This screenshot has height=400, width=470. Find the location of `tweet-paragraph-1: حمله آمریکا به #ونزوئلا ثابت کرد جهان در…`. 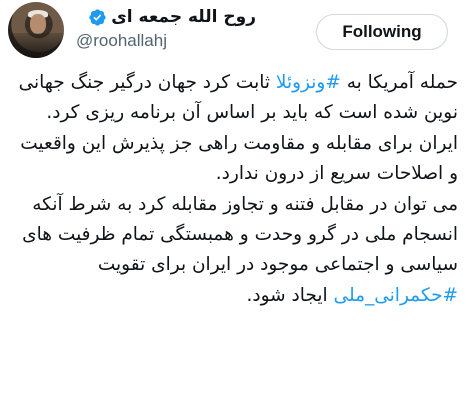

tweet-paragraph-1: حمله آمریکا به #ونزوئلا ثابت کرد جهان در… is located at coordinates (238, 98).